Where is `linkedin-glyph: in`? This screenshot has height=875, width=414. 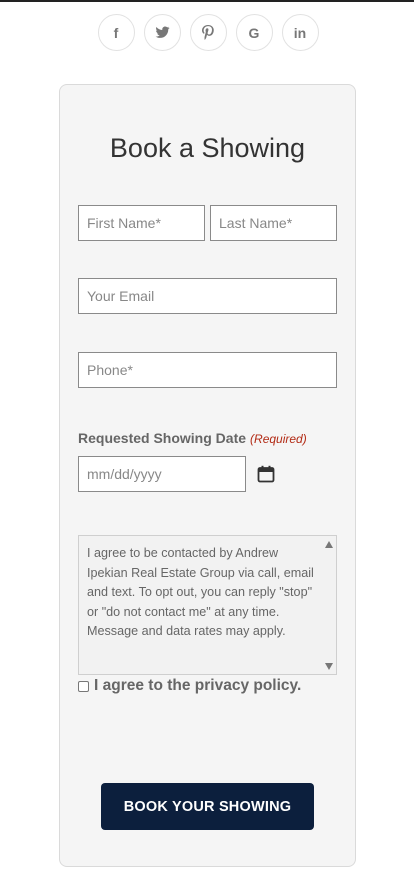
linkedin-glyph: in is located at coordinates (300, 32).